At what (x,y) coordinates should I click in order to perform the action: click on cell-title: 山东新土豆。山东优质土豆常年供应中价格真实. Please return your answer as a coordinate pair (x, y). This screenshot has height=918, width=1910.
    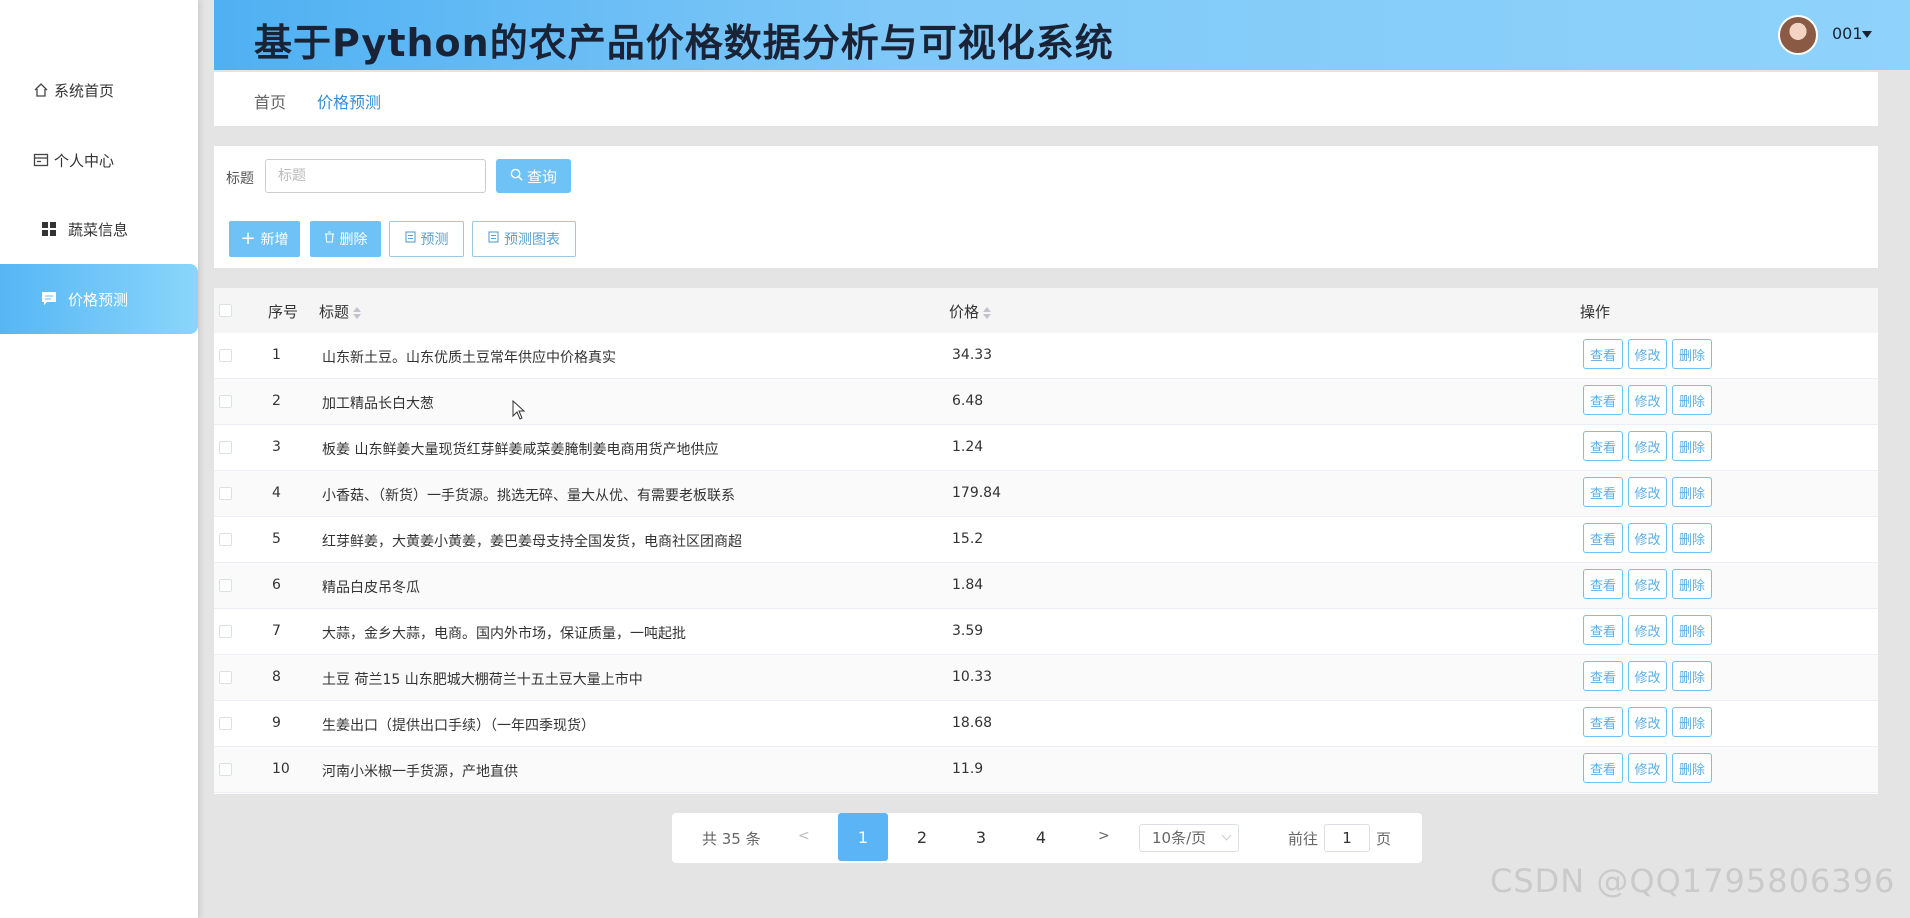
    Looking at the image, I should click on (469, 358).